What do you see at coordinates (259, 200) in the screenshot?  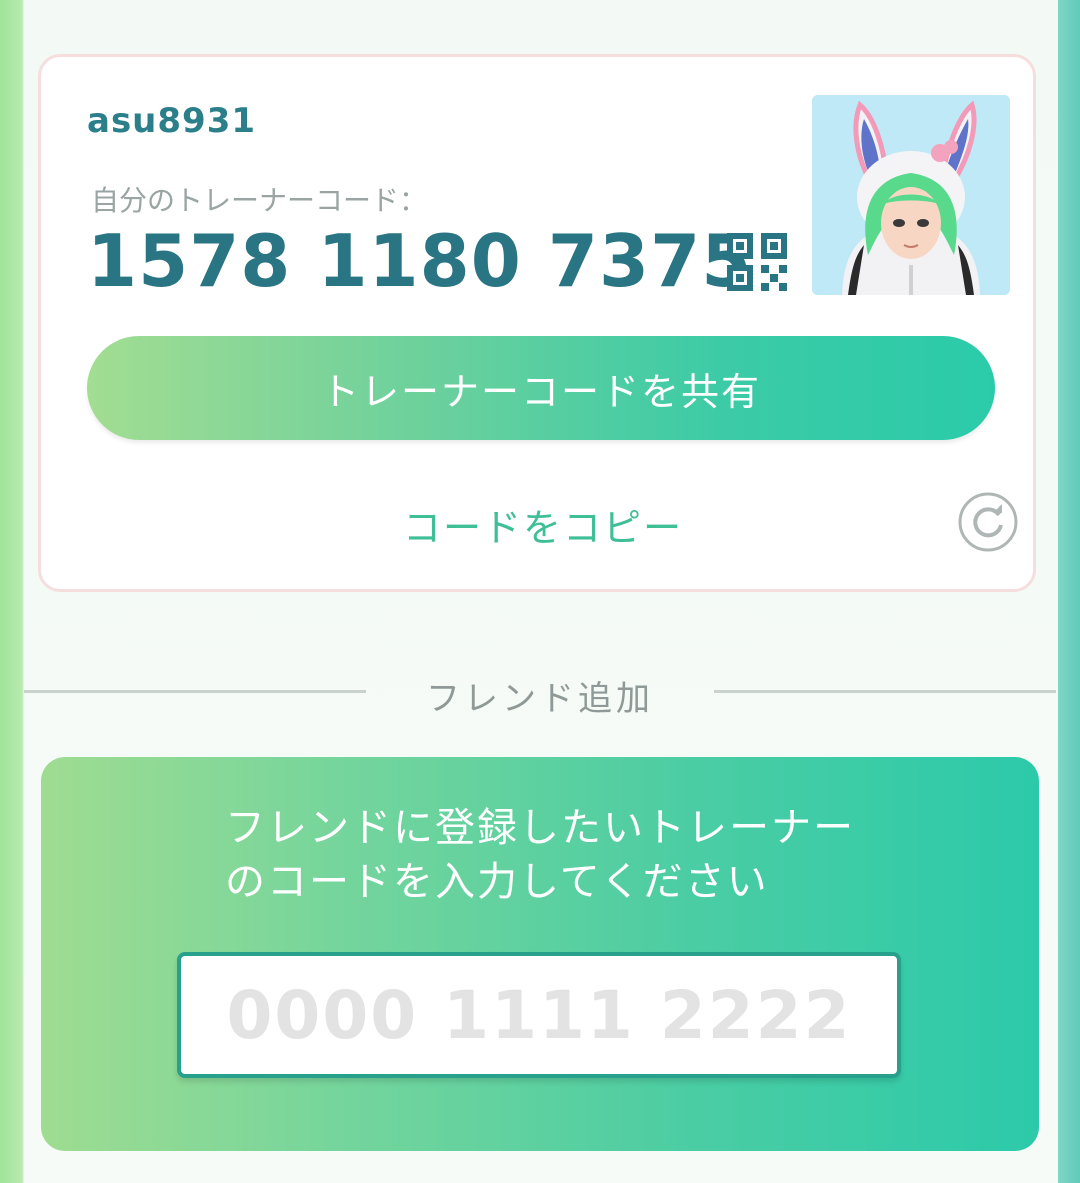 I see `trainer-code-label: 自分のトレーナーコード：` at bounding box center [259, 200].